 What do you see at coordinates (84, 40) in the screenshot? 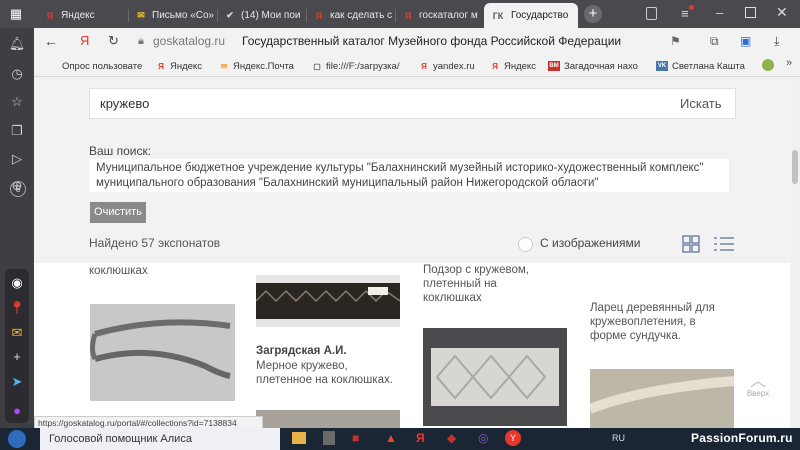
I see `yandex-home-icon: Я` at bounding box center [84, 40].